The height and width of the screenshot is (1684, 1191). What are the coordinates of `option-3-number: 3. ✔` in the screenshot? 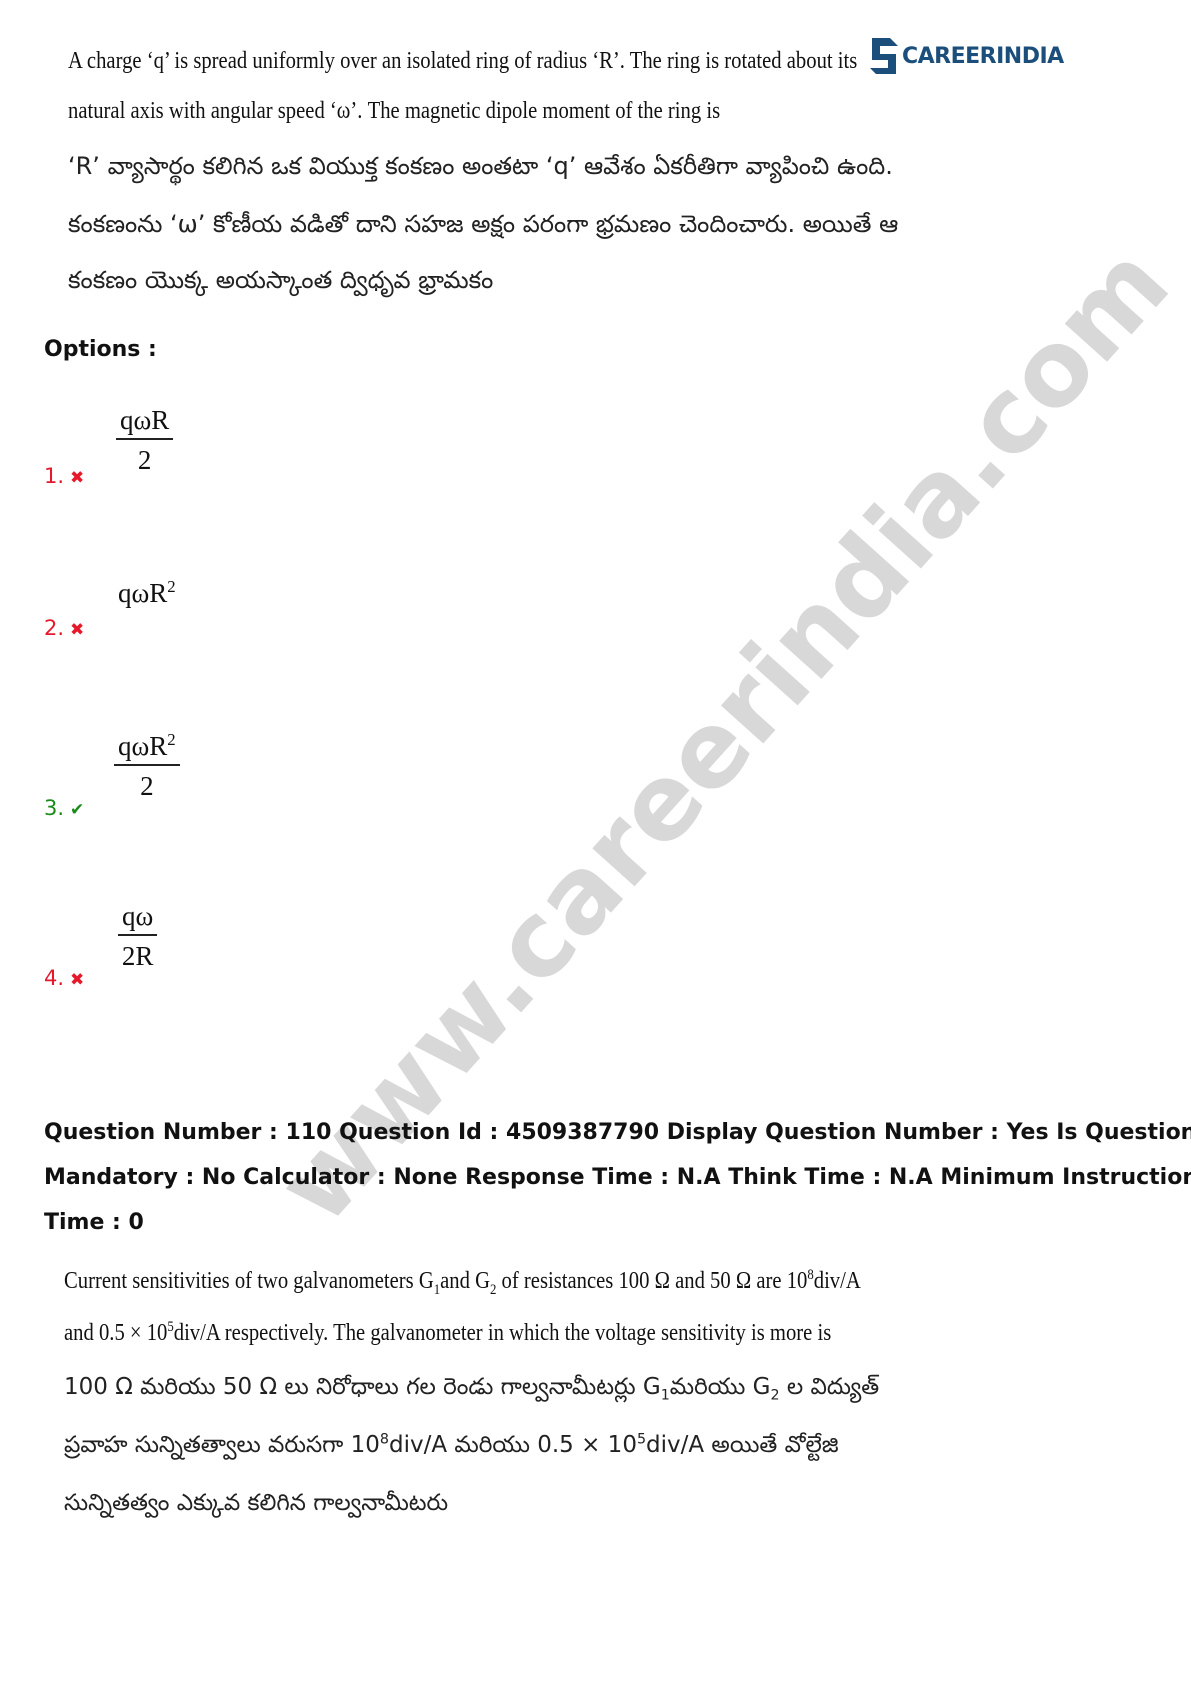 It's located at (64, 808).